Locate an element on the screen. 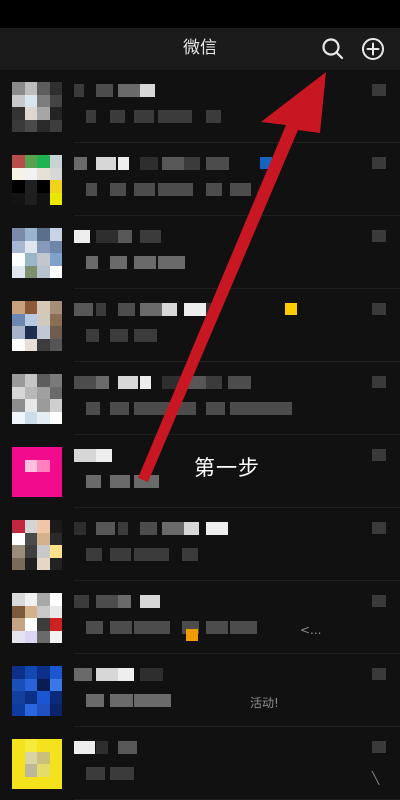  status-bar is located at coordinates (200, 14).